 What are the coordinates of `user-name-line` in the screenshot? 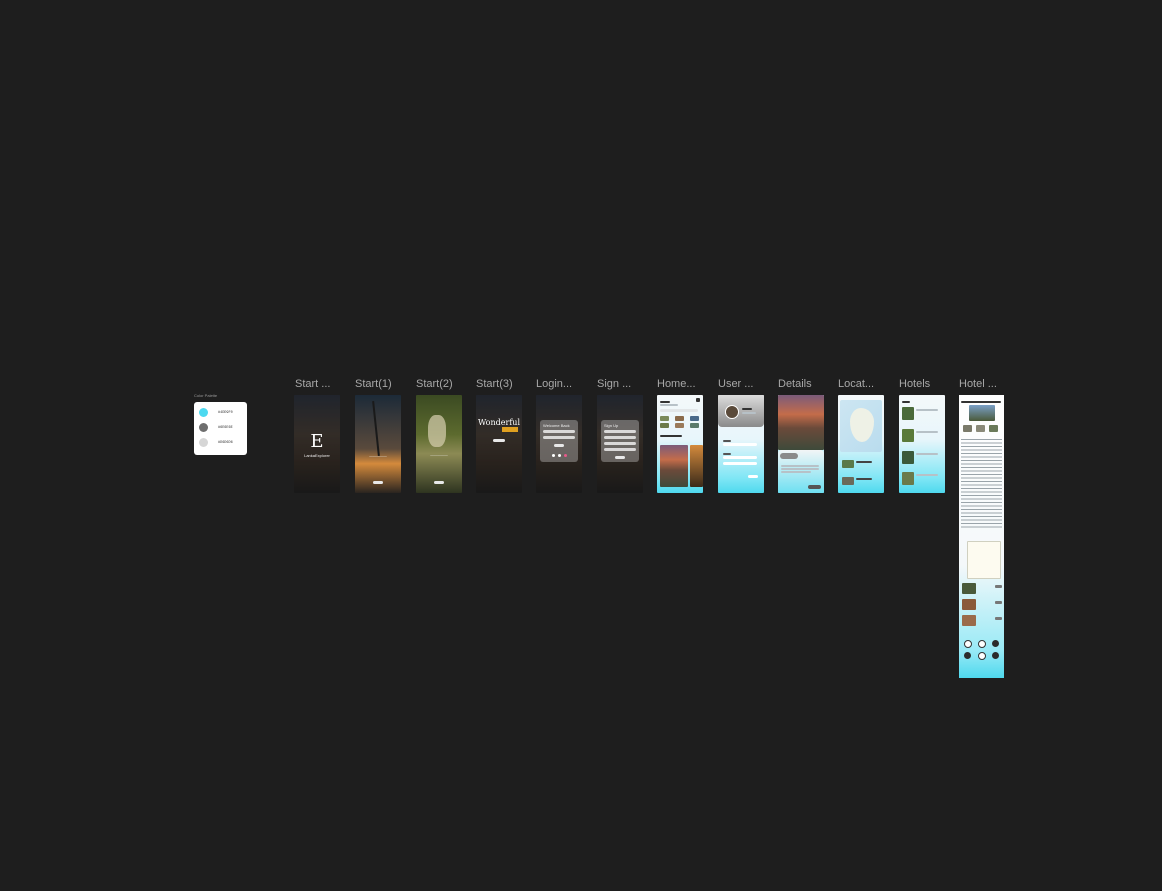 It's located at (747, 409).